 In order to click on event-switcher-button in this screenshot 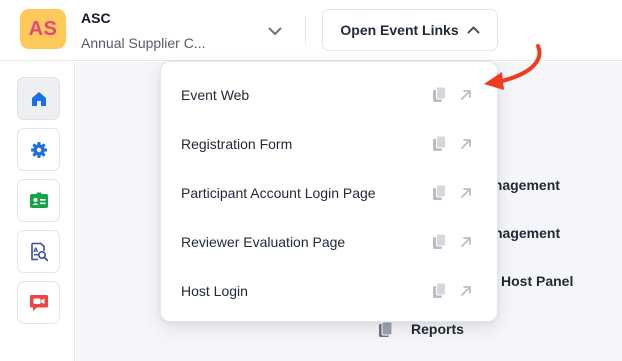, I will do `click(275, 31)`.